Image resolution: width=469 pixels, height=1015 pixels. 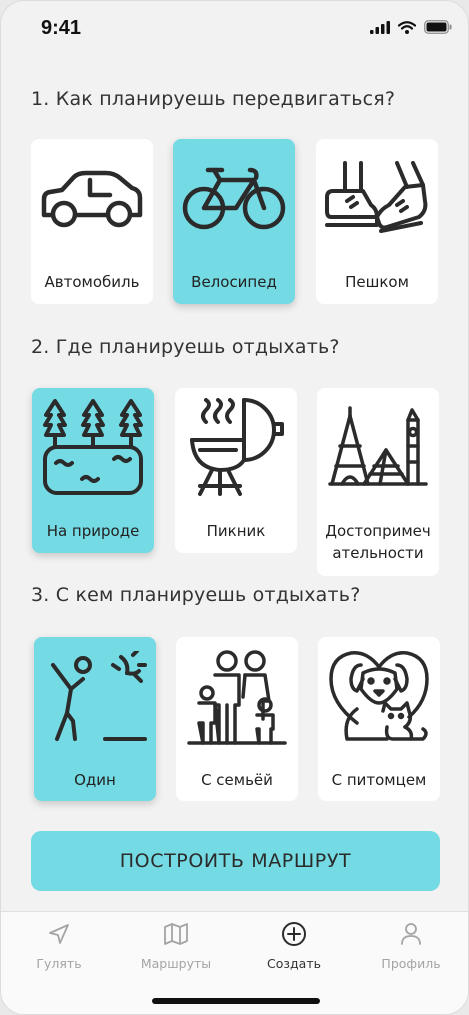 What do you see at coordinates (92, 282) in the screenshot?
I see `option-label: Автомобиль` at bounding box center [92, 282].